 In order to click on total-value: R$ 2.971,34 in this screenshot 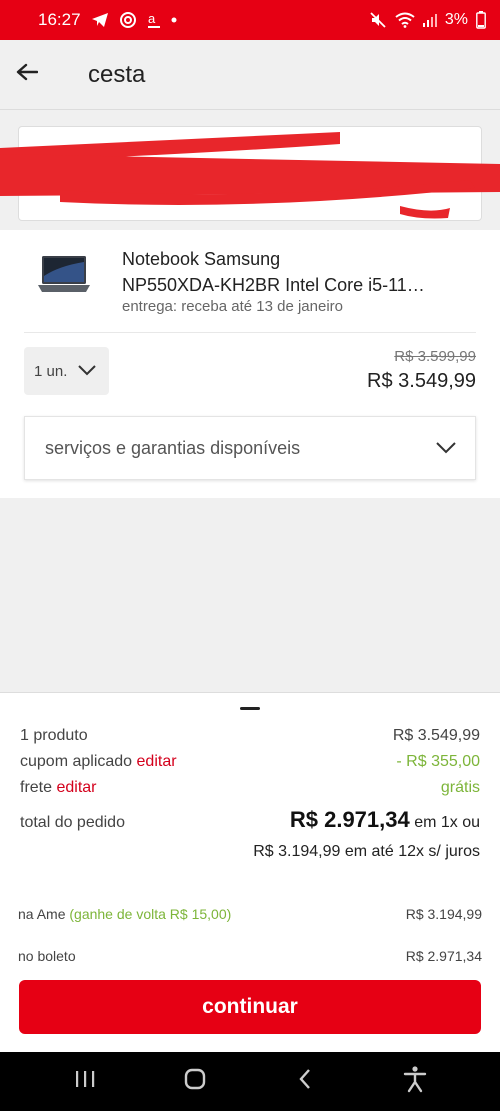, I will do `click(349, 819)`.